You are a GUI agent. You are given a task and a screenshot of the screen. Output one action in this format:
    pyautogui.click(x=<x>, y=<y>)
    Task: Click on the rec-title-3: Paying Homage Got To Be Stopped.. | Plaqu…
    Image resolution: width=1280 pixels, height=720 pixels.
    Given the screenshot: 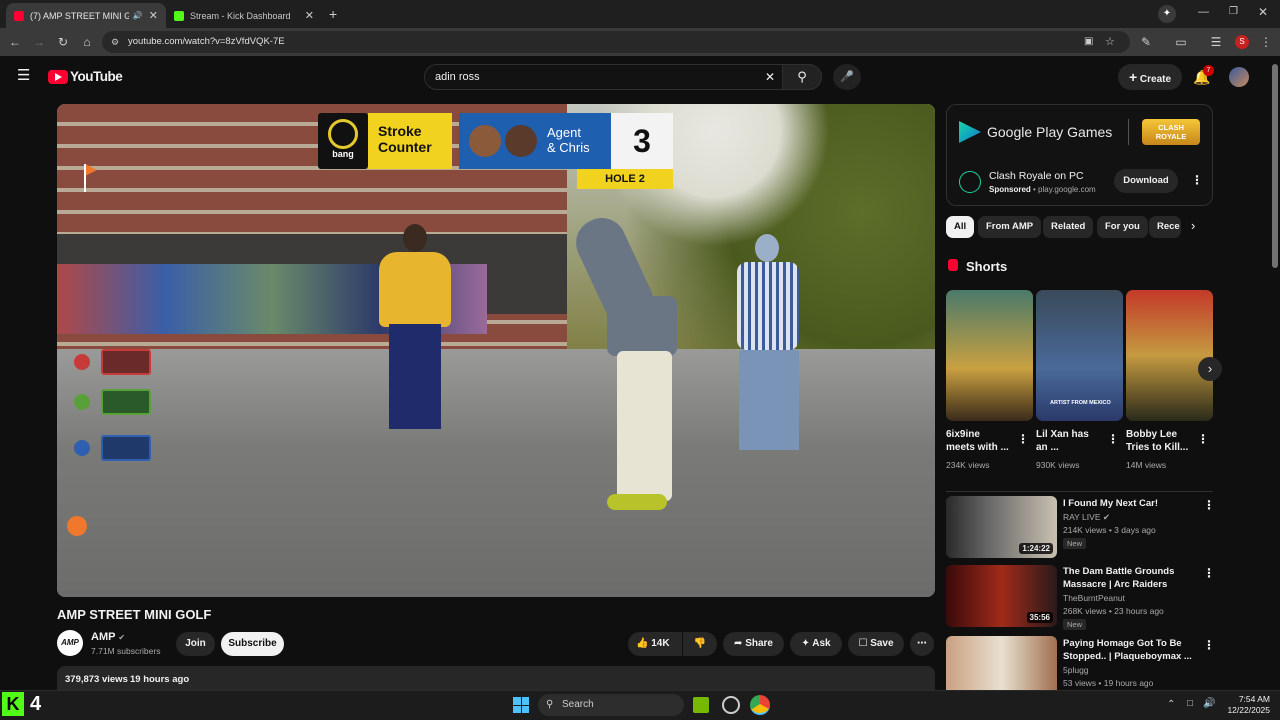 What is the action you would take?
    pyautogui.click(x=1133, y=650)
    